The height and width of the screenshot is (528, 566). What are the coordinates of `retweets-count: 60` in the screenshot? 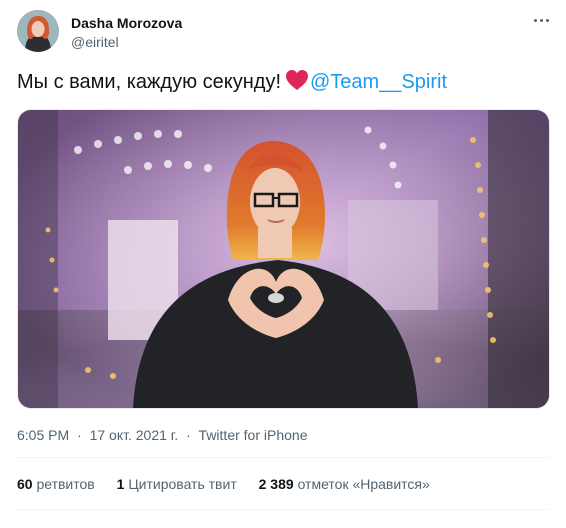 It's located at (25, 484).